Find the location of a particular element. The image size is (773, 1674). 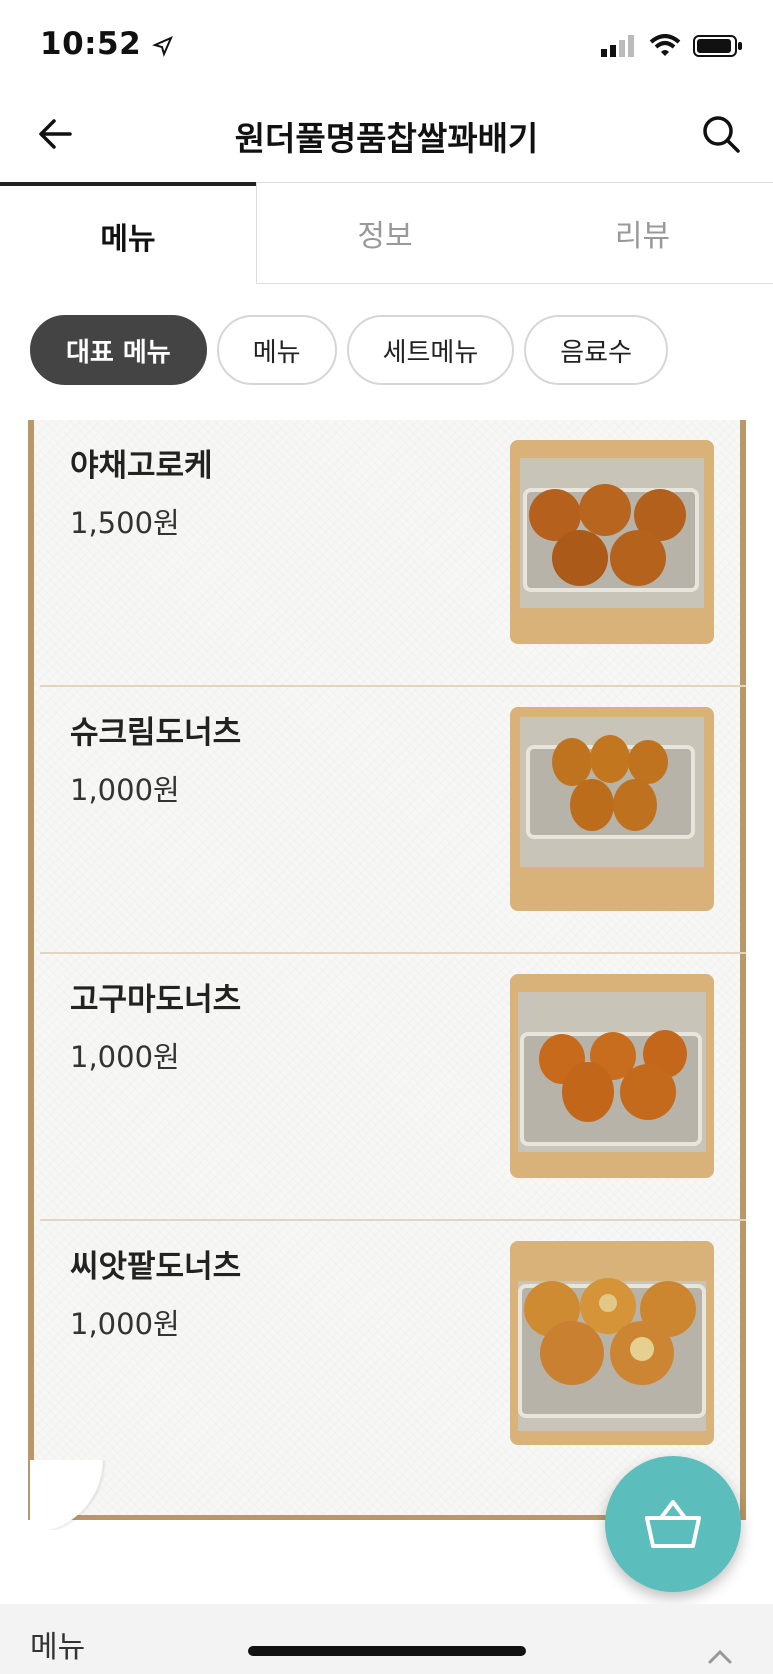

location-arrow-icon is located at coordinates (163, 46).